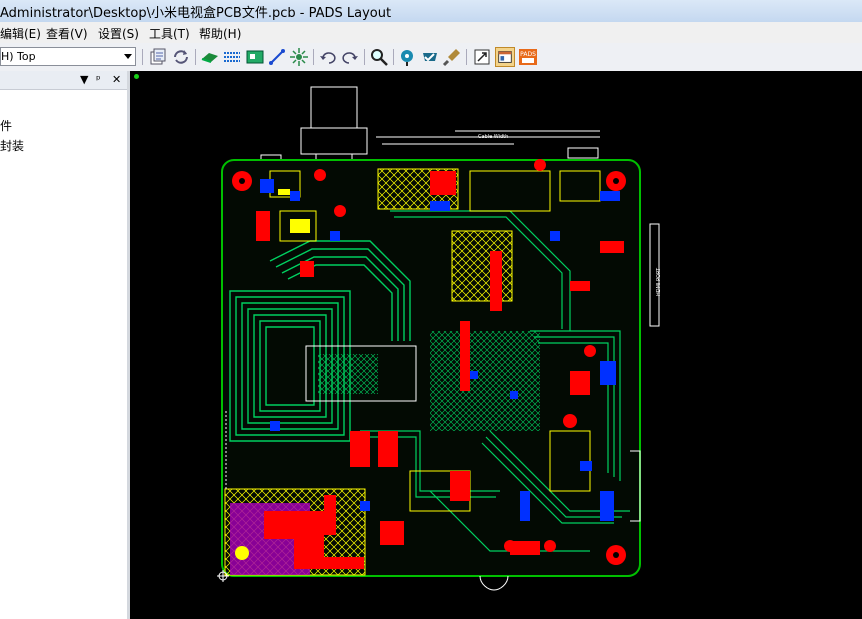 The width and height of the screenshot is (862, 619). What do you see at coordinates (528, 54) in the screenshot?
I see `svg-text: PADS` at bounding box center [528, 54].